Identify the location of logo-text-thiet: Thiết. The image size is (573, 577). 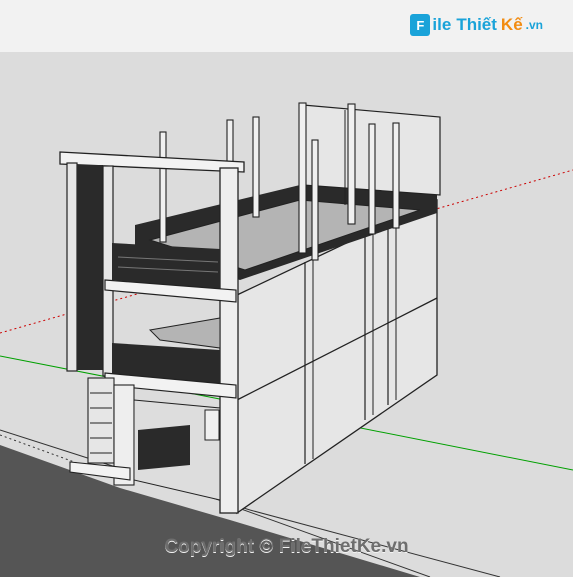
(476, 24).